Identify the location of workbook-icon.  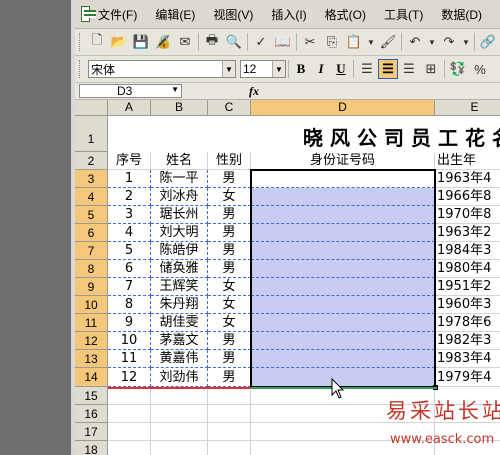
(89, 14).